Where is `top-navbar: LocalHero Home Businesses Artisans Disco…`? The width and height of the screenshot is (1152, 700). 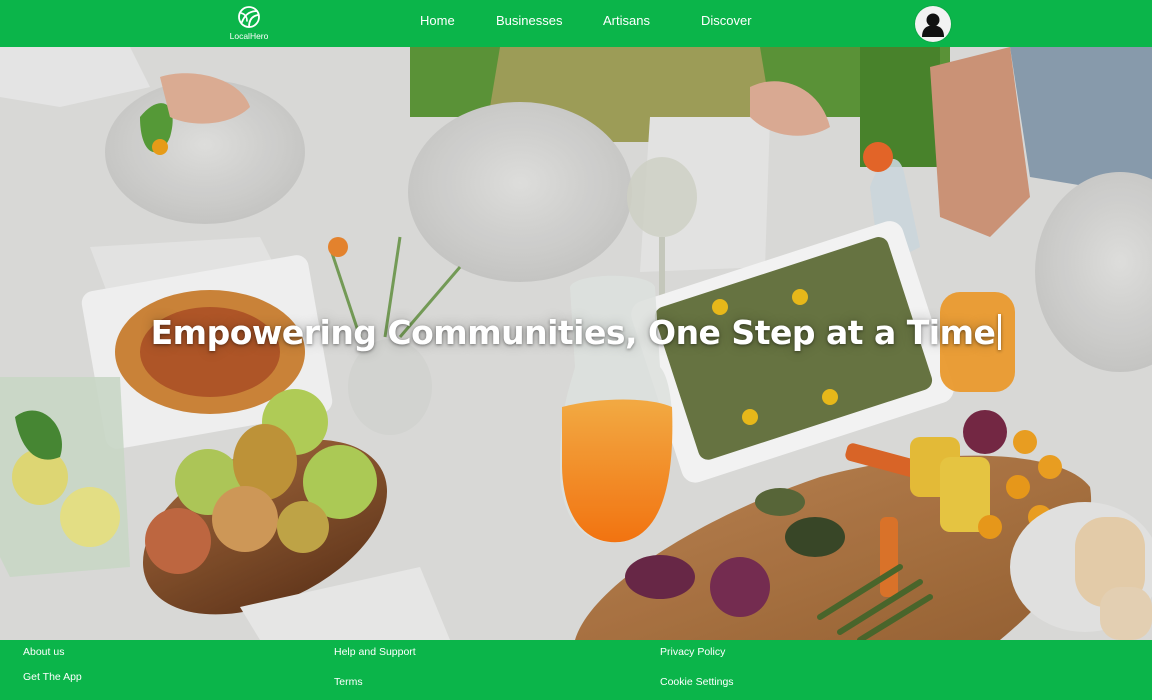
top-navbar: LocalHero Home Businesses Artisans Disco… is located at coordinates (576, 23).